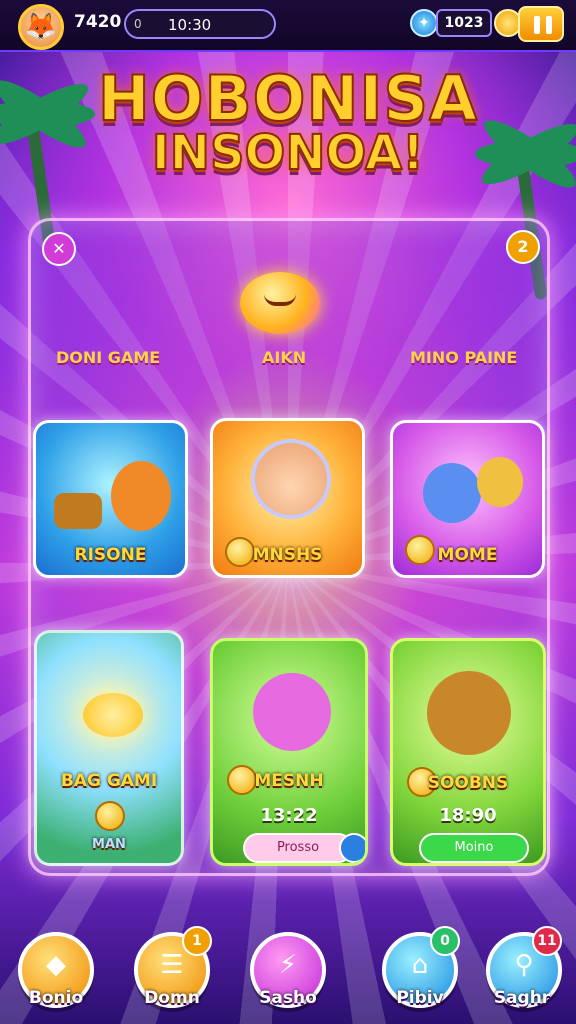 The image size is (576, 1024). I want to click on share-icon, so click(352, 848).